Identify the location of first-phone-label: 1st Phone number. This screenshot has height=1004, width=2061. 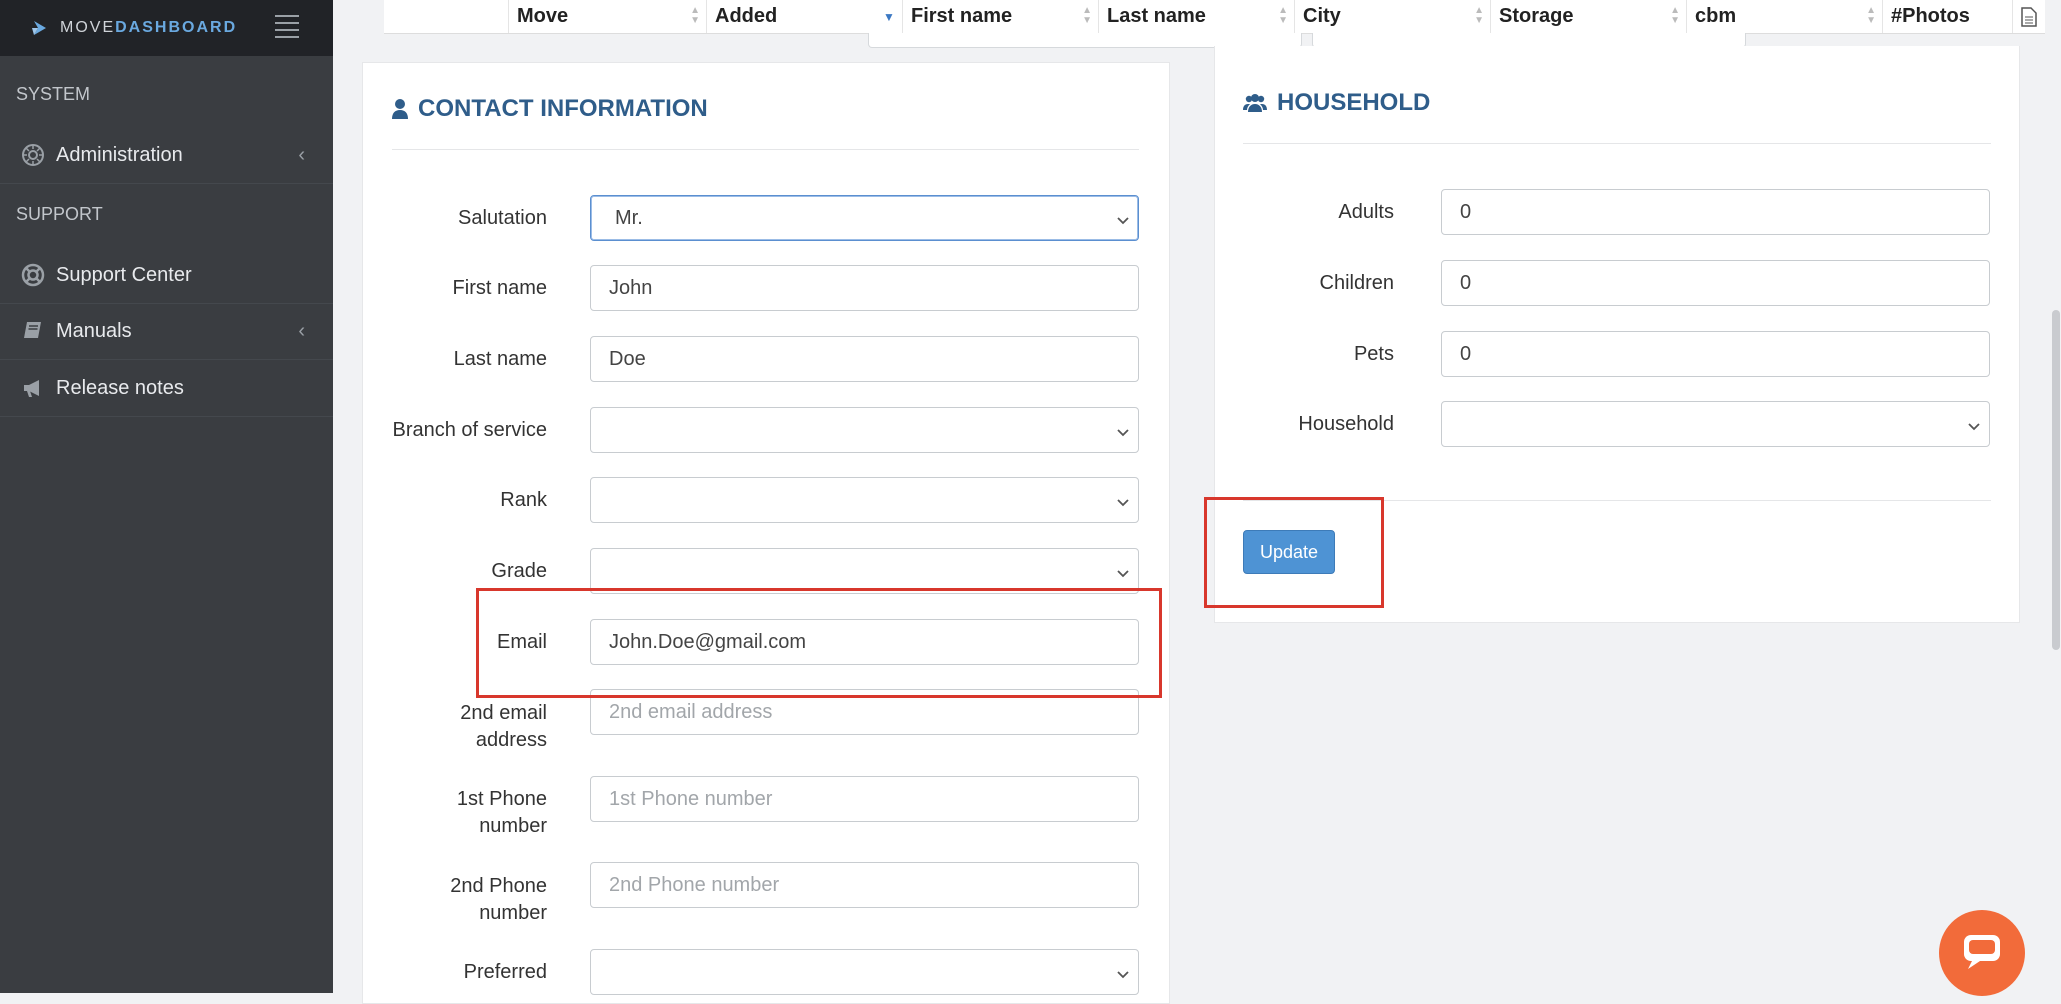
(501, 812).